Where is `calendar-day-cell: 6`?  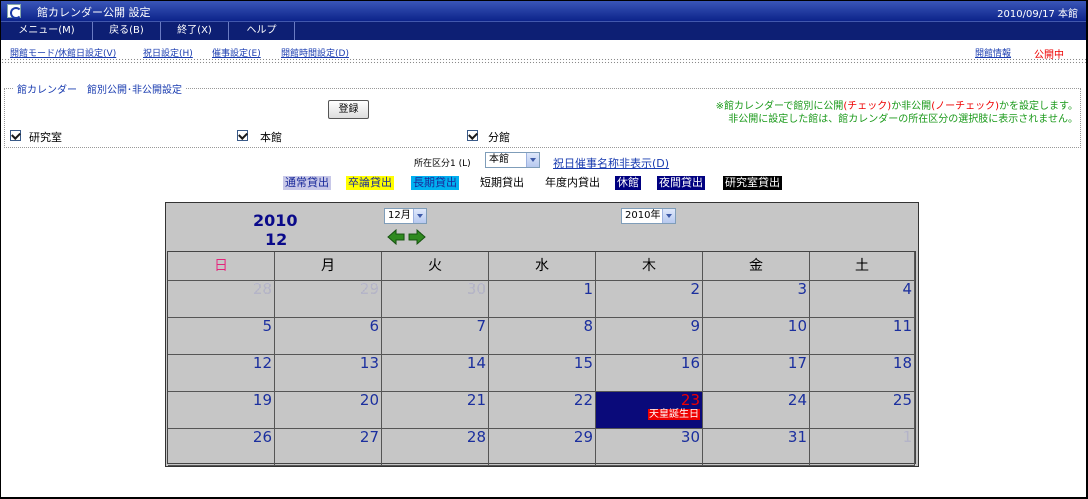 calendar-day-cell: 6 is located at coordinates (328, 336).